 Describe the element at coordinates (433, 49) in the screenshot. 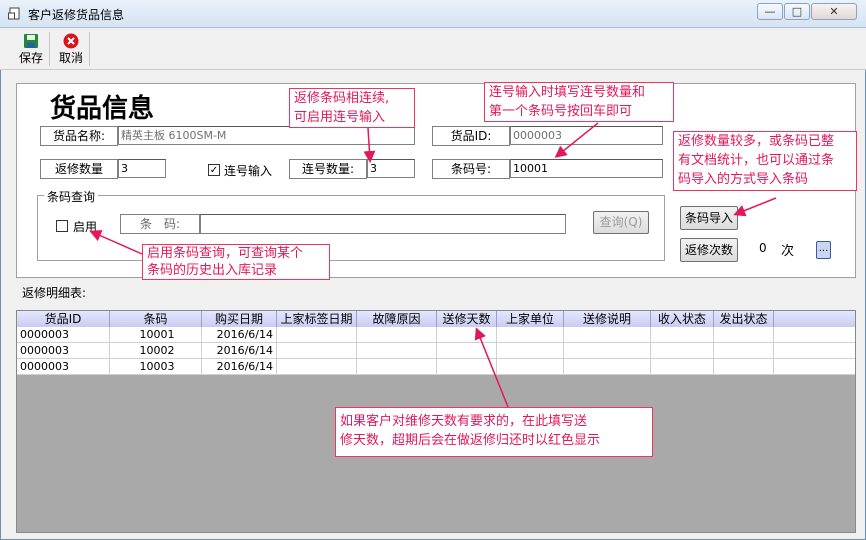

I see `toolbar` at that location.